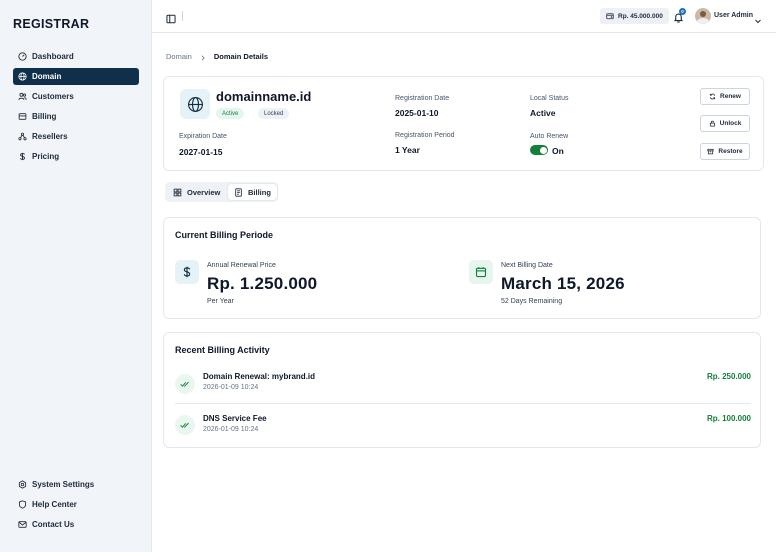  What do you see at coordinates (54, 504) in the screenshot?
I see `sidebar-item-label: Help Center` at bounding box center [54, 504].